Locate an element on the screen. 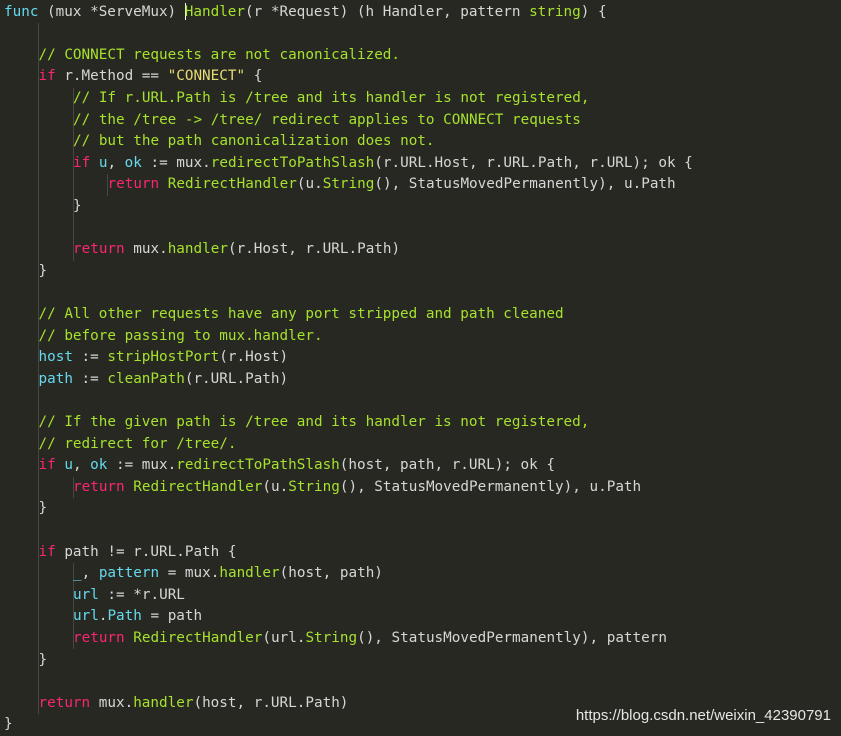  code-line: url.Path = path is located at coordinates (137, 617).